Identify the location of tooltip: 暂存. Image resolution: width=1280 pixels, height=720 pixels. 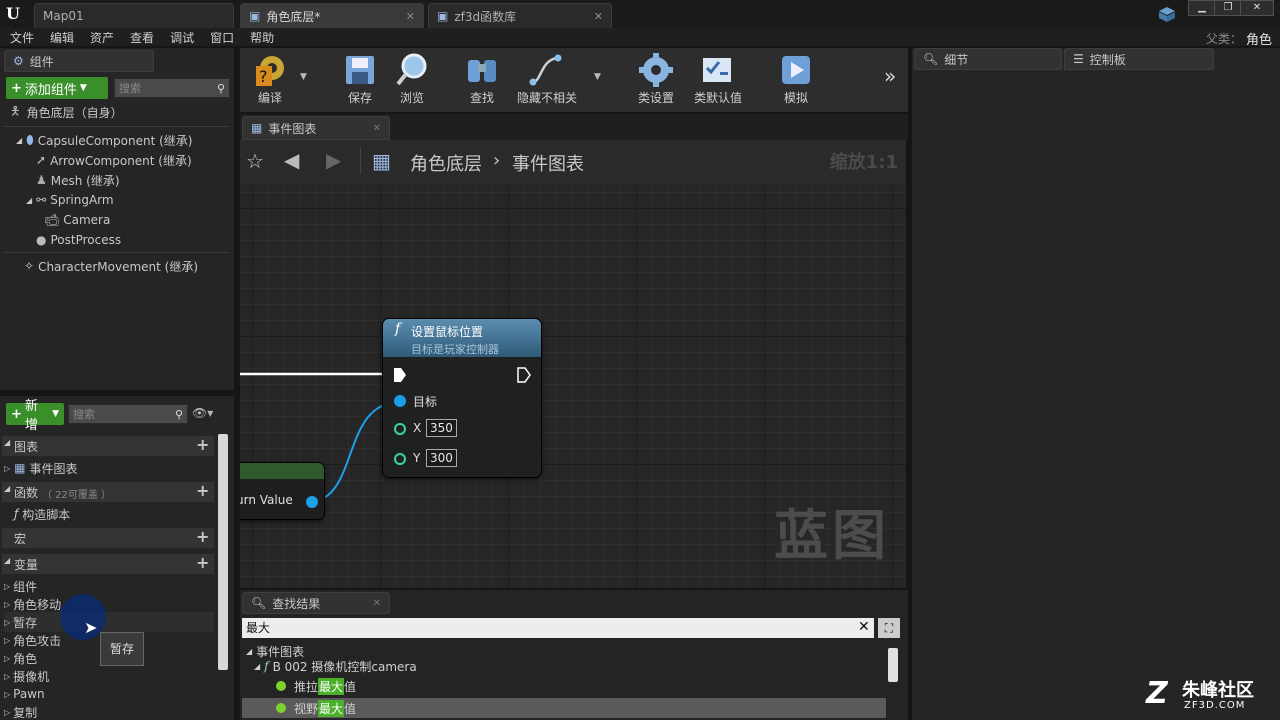
(122, 649).